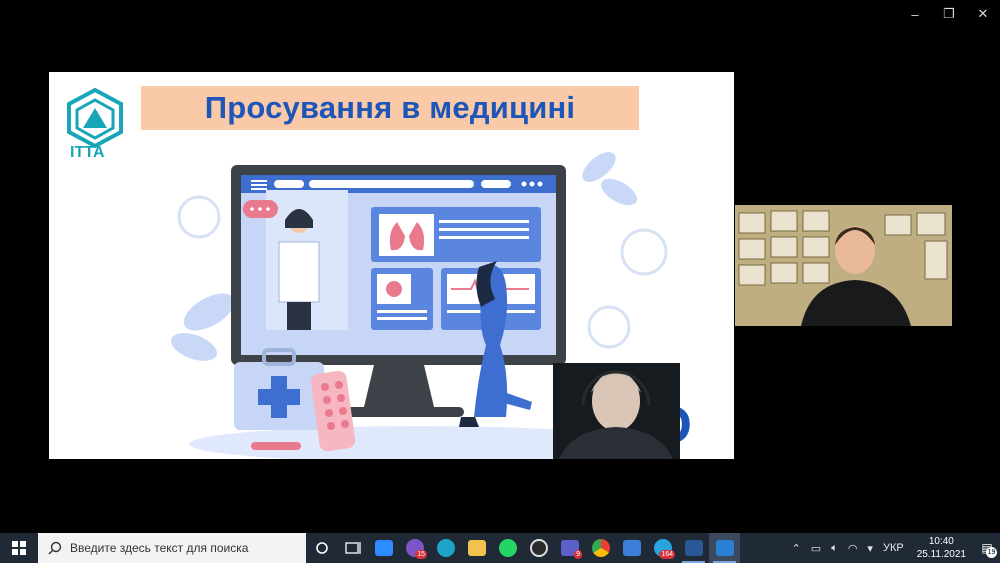 The width and height of the screenshot is (1000, 563). What do you see at coordinates (915, 14) in the screenshot?
I see `minimize-button: –` at bounding box center [915, 14].